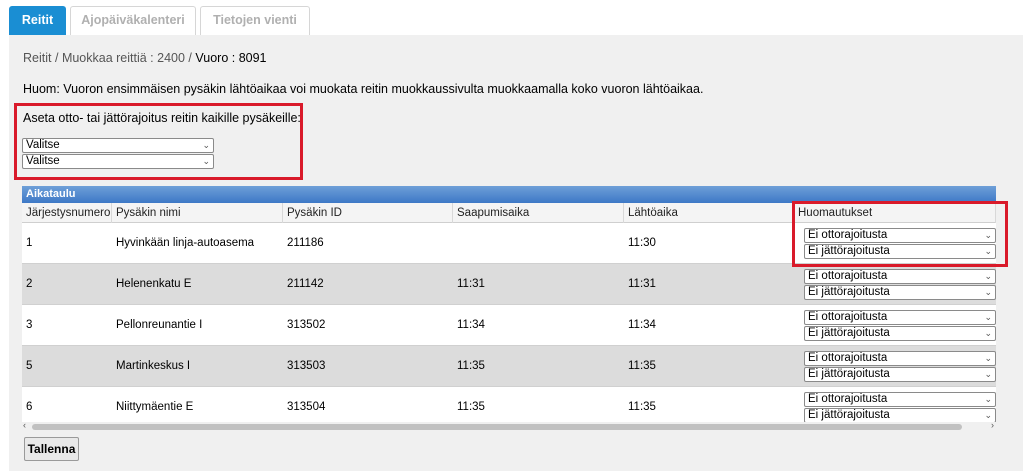 This screenshot has width=1023, height=471. I want to click on cell-stop-id: 211186, so click(305, 243).